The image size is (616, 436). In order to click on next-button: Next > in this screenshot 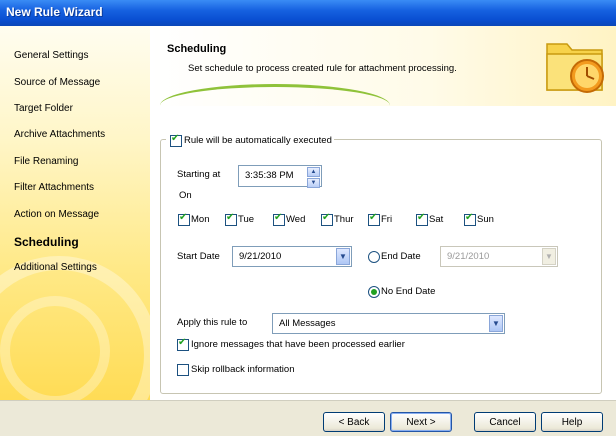, I will do `click(421, 422)`.